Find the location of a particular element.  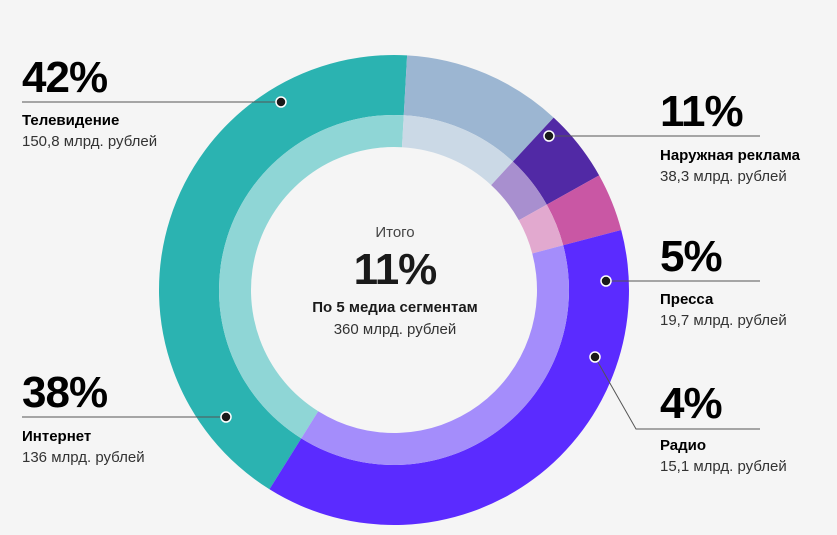

leader-dot-radio is located at coordinates (595, 357).